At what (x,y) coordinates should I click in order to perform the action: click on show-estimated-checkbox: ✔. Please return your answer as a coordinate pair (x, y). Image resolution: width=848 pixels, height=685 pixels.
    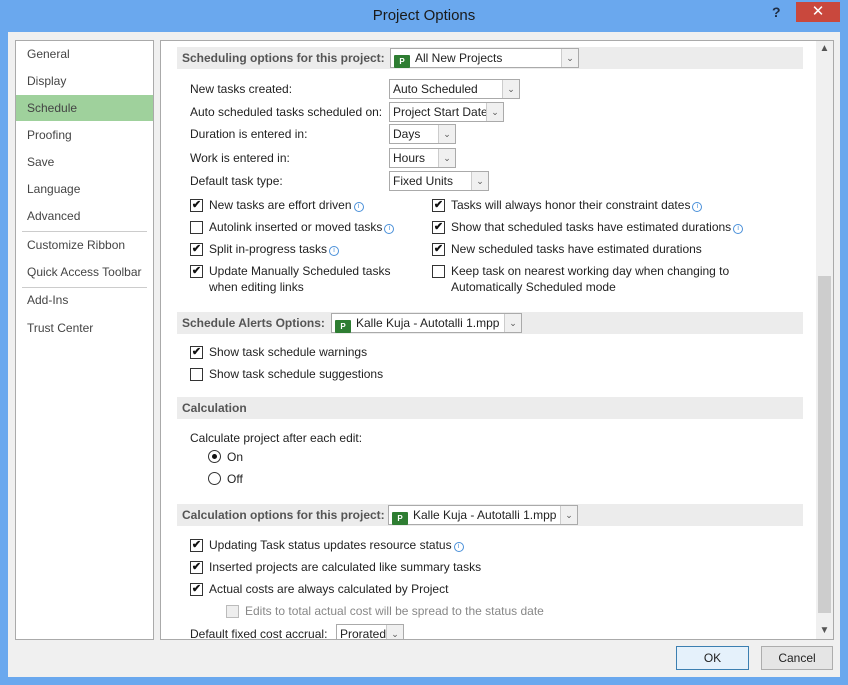
    Looking at the image, I should click on (438, 227).